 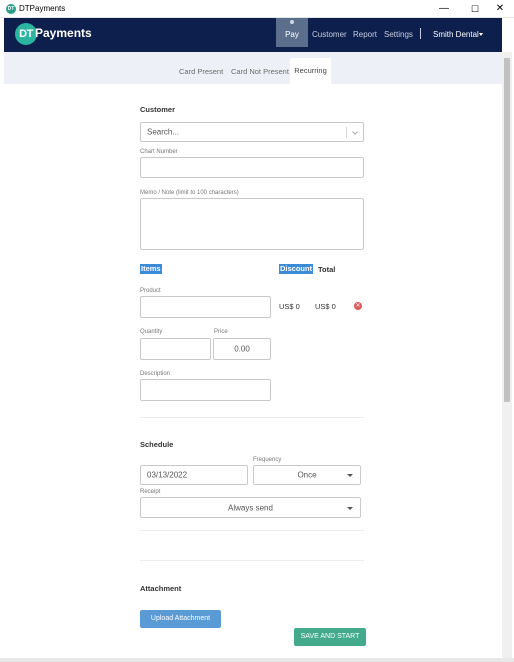 What do you see at coordinates (26, 34) in the screenshot?
I see `logo-badge: DT` at bounding box center [26, 34].